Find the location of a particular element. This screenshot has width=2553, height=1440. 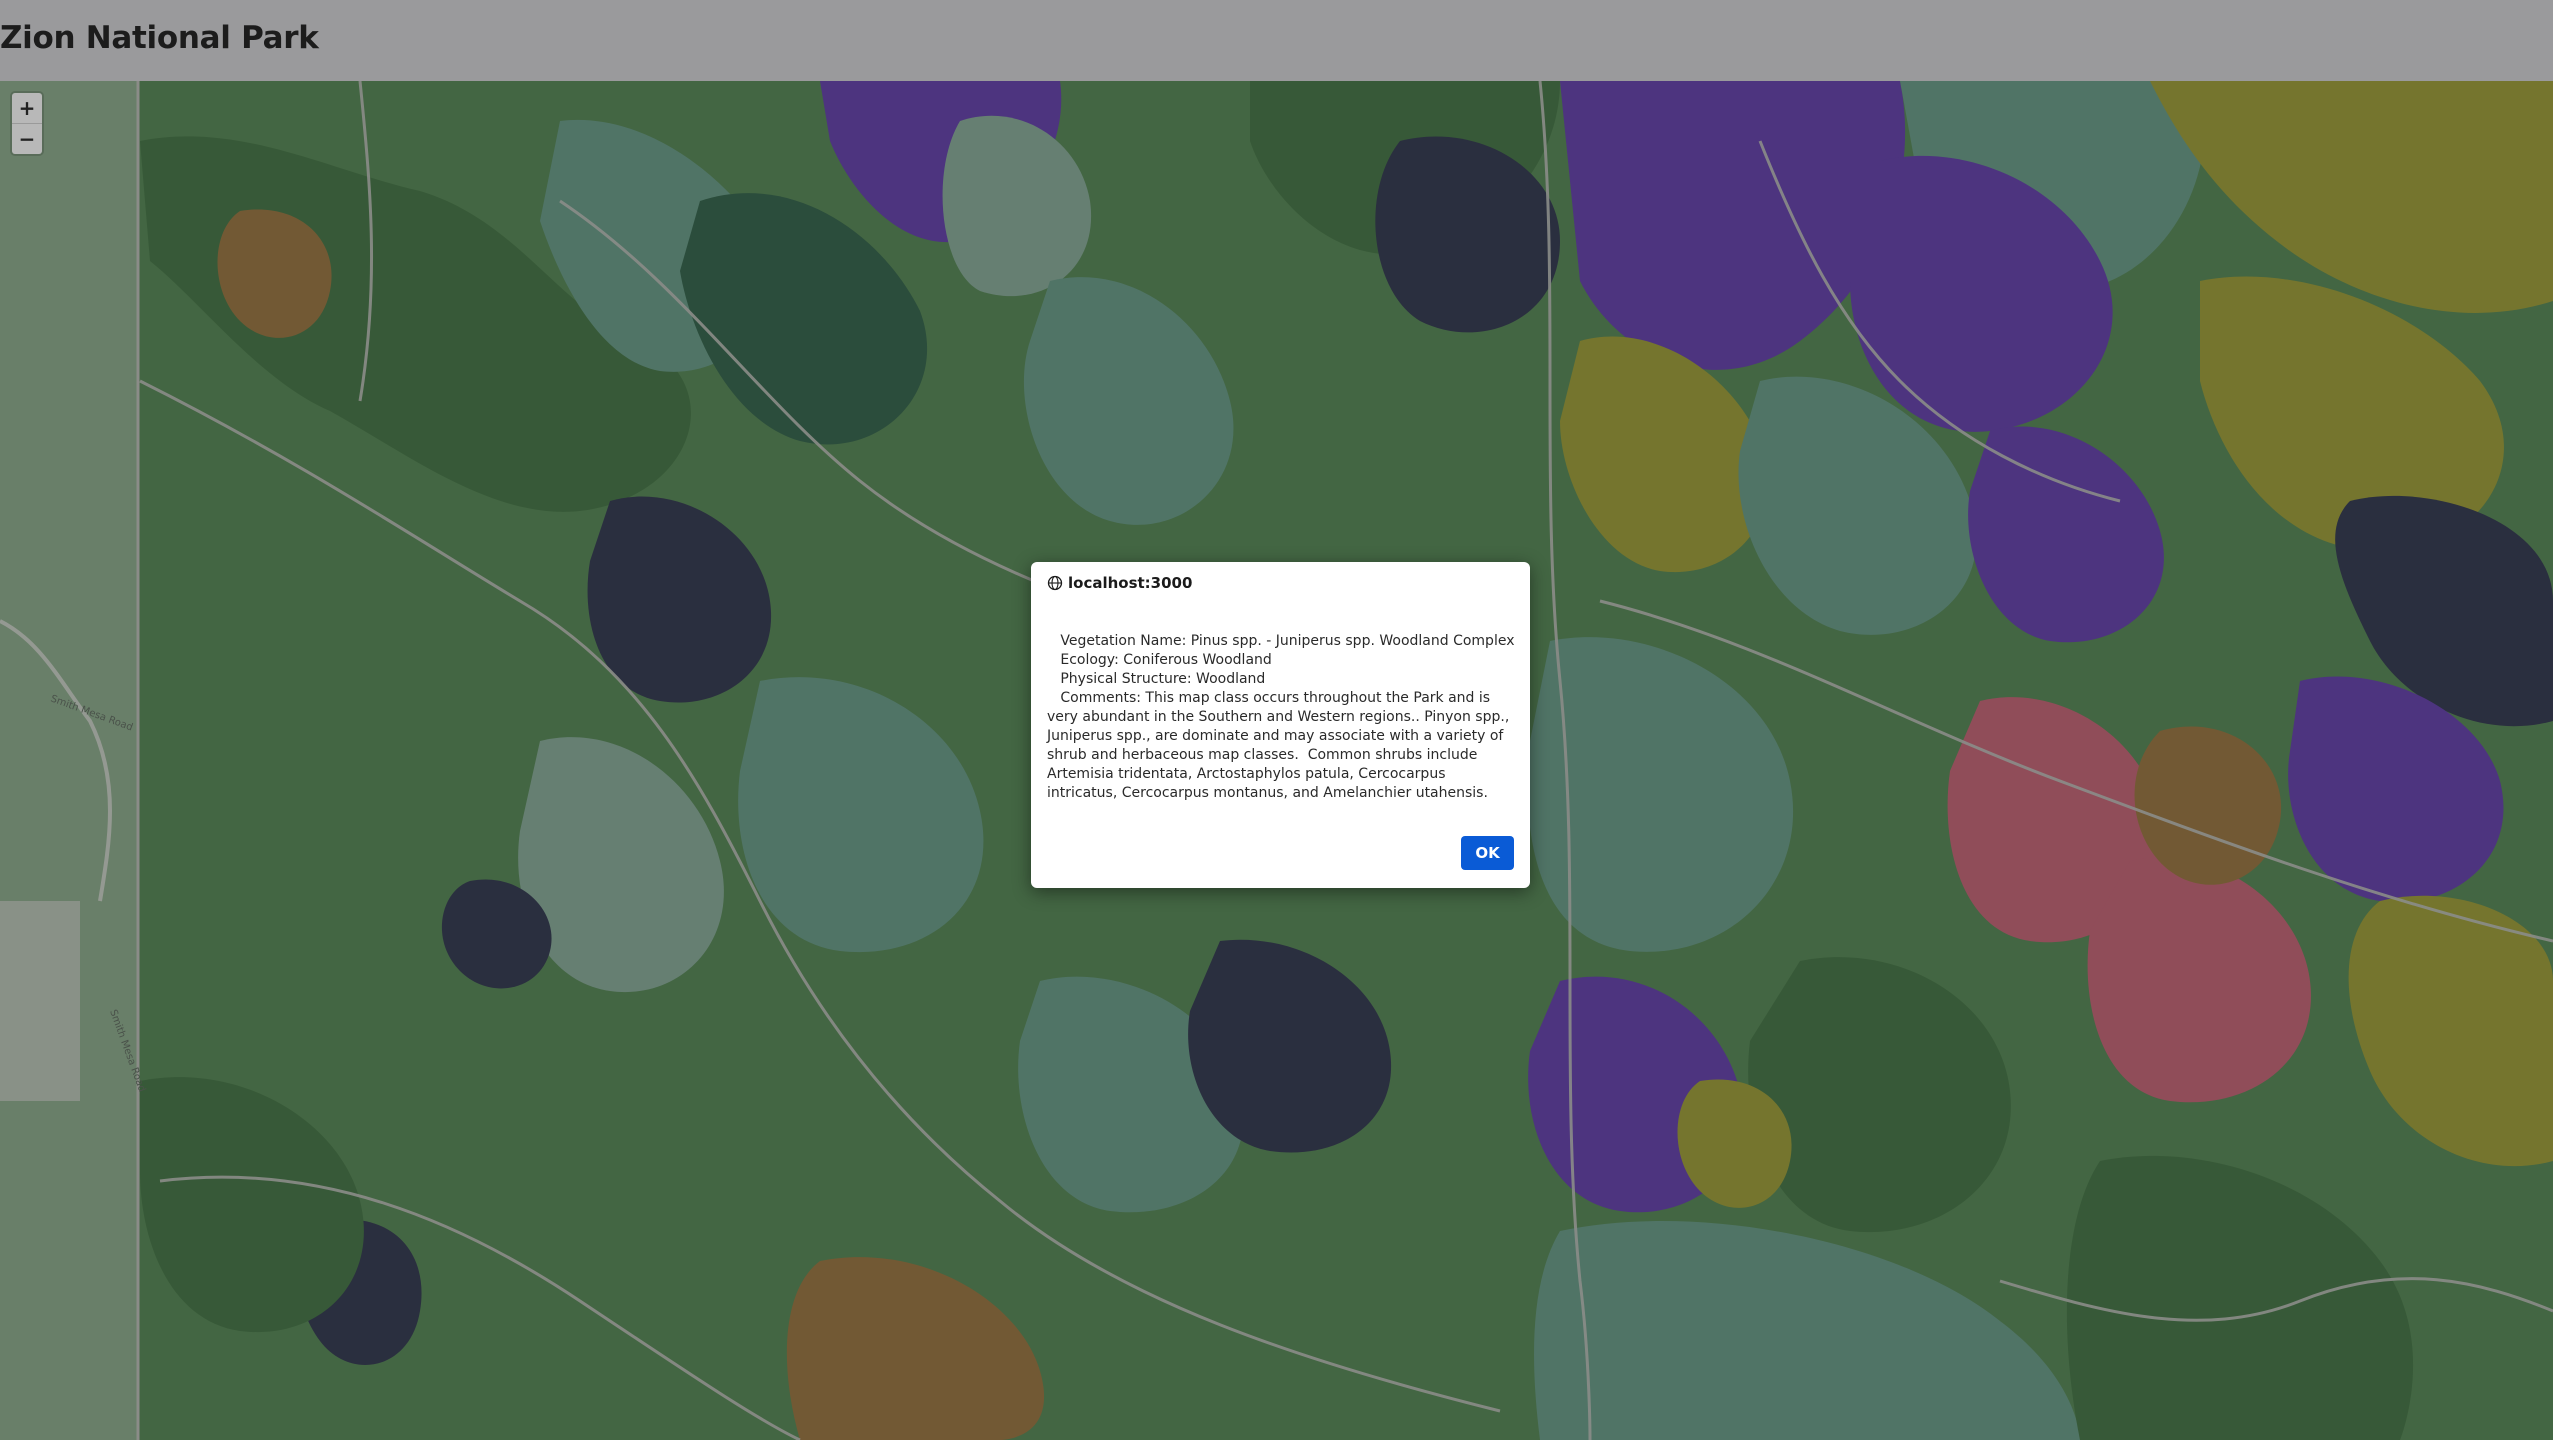

zoom-out-button: − is located at coordinates (27, 138).